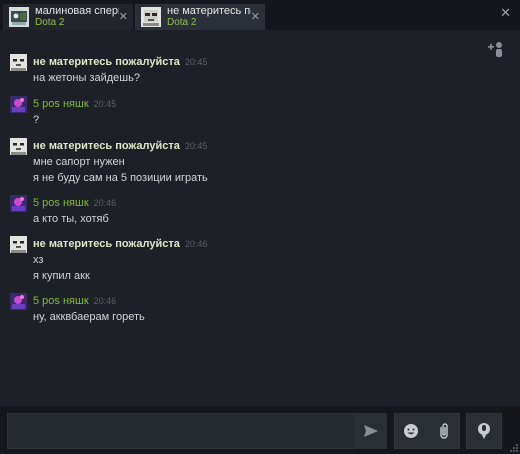  I want to click on attach-button, so click(444, 431).